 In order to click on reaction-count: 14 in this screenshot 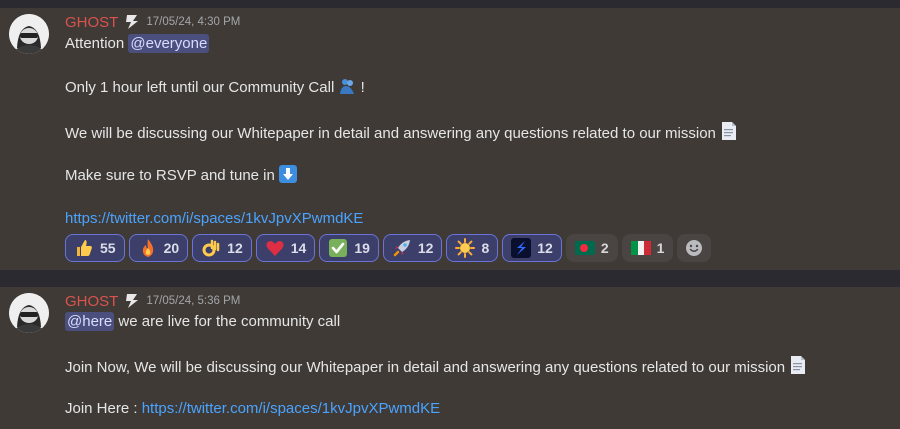, I will do `click(298, 248)`.